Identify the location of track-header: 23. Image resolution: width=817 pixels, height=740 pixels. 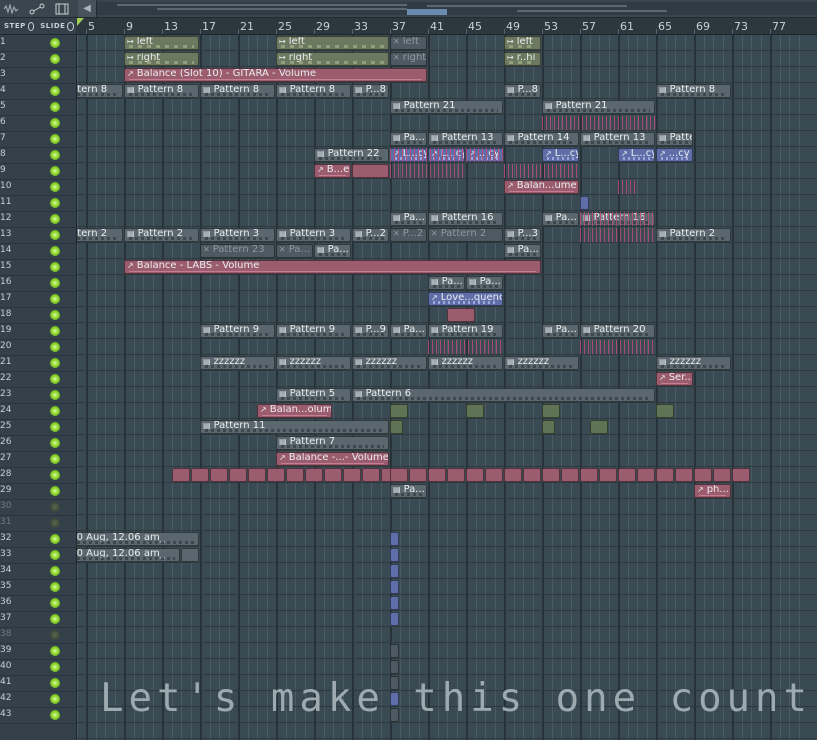
(38, 395).